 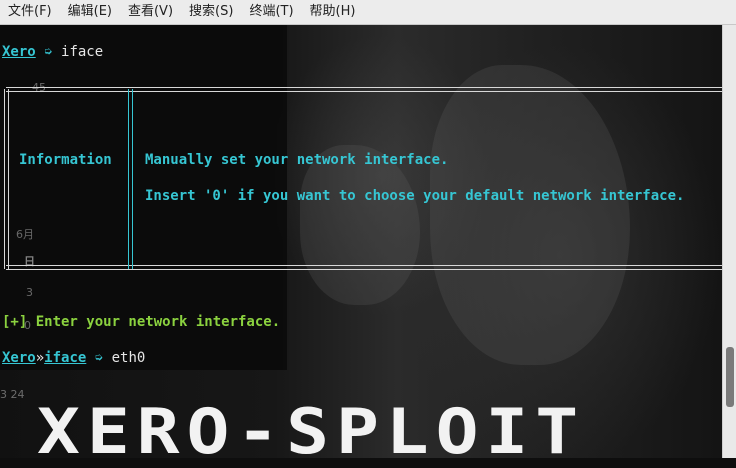 I want to click on prompt-line-1: Xero ➭ iface, so click(x=52, y=52).